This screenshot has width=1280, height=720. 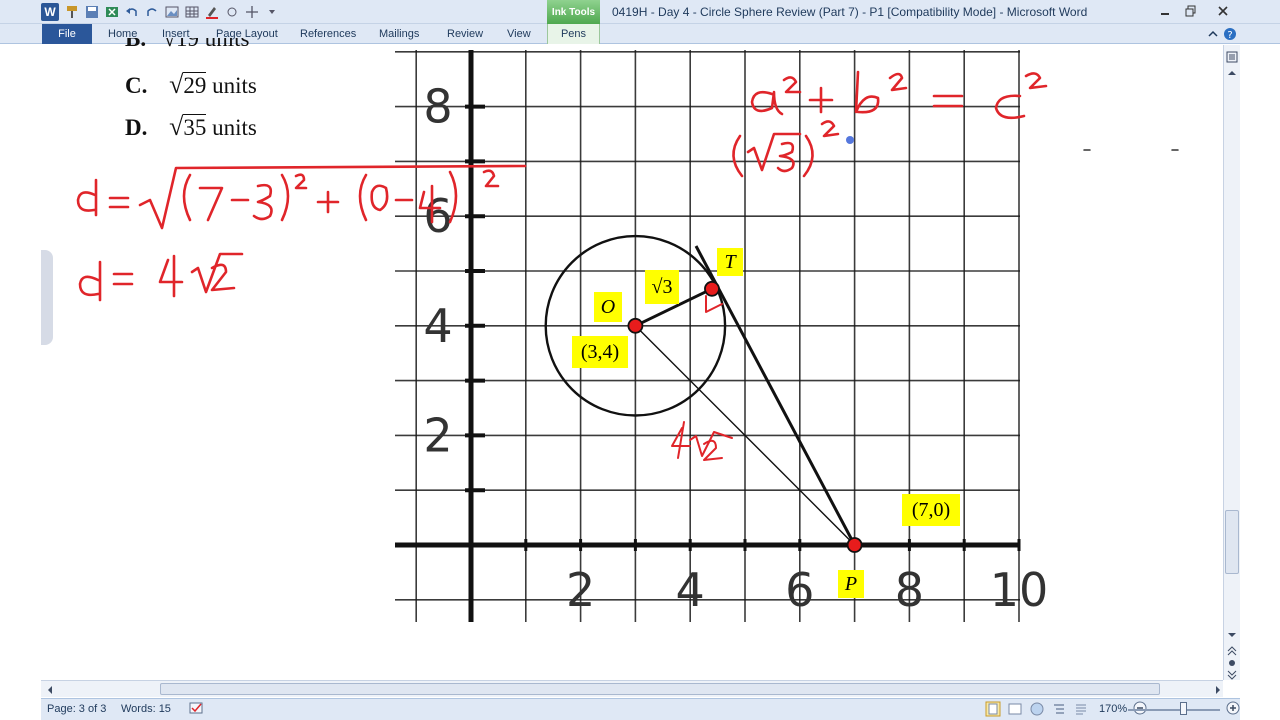 I want to click on draft-icon, so click(x=1081, y=710).